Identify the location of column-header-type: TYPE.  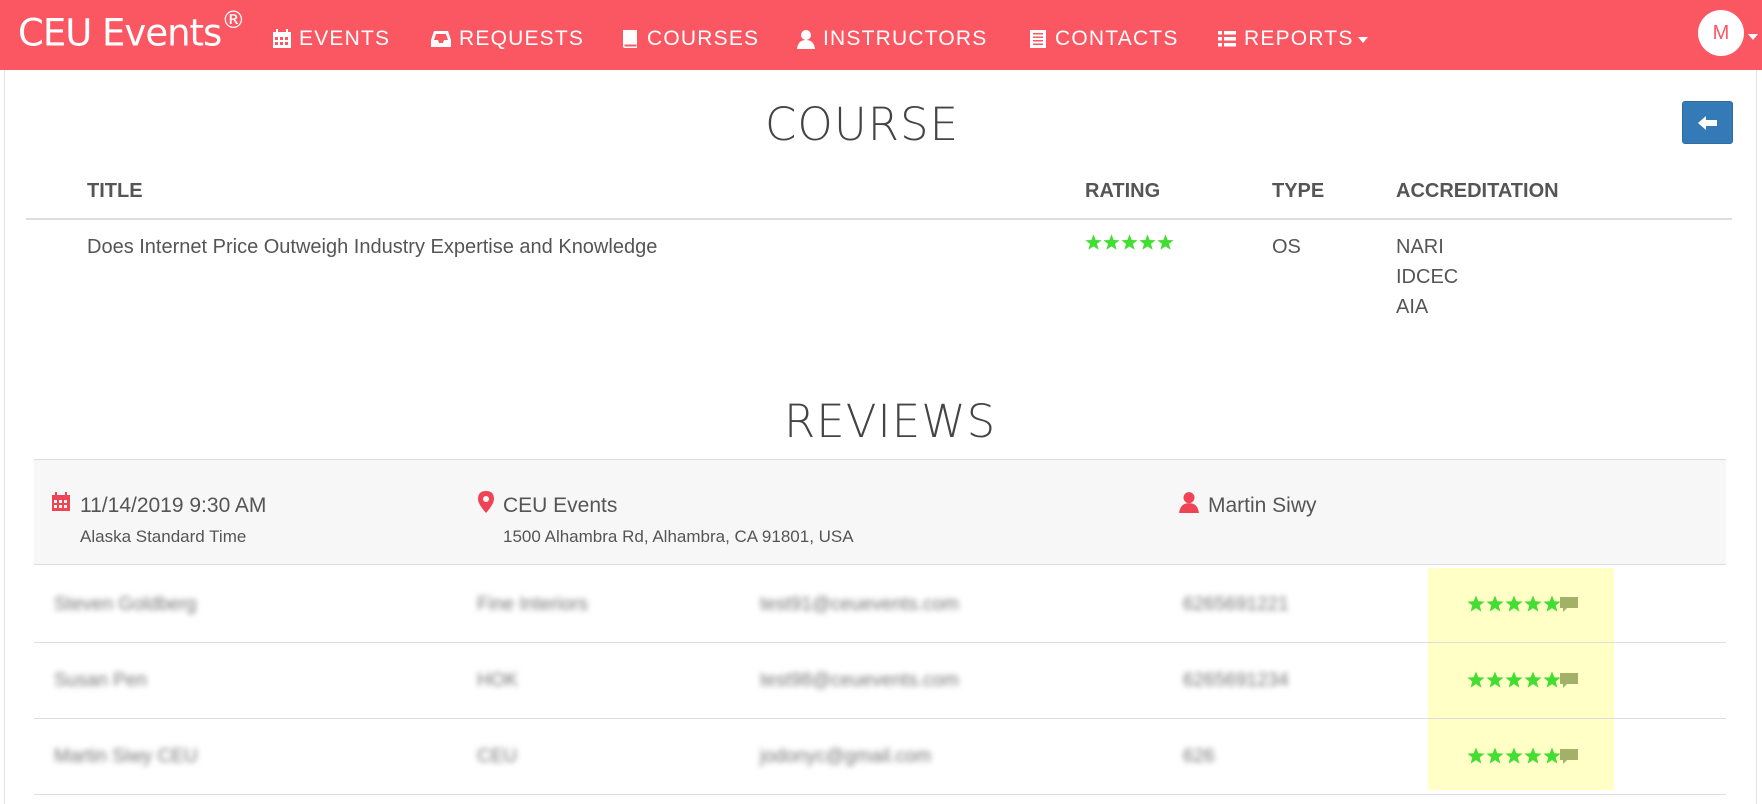
(1298, 191).